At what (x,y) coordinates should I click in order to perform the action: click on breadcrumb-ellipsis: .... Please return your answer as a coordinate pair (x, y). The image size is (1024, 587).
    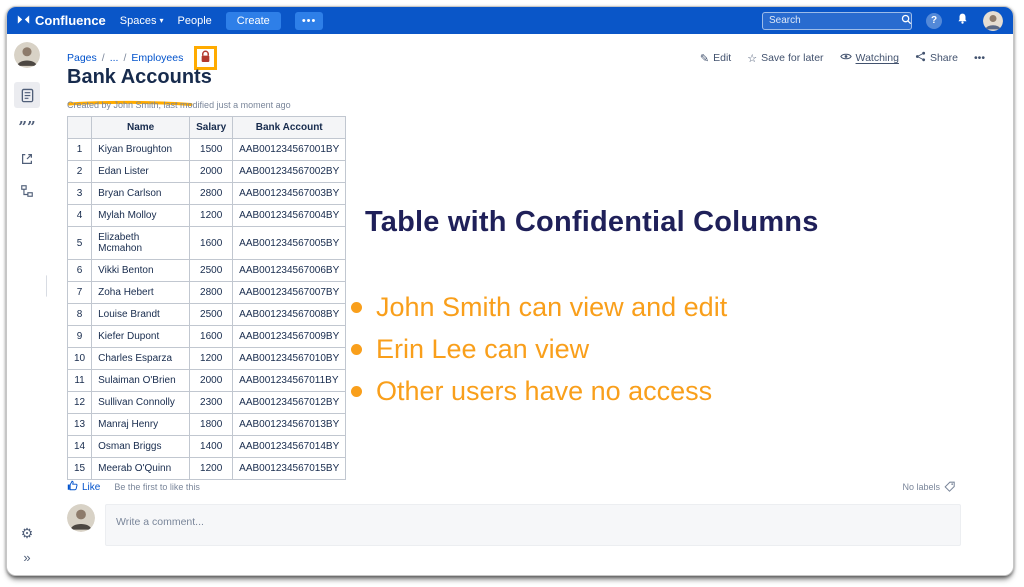
    Looking at the image, I should click on (114, 58).